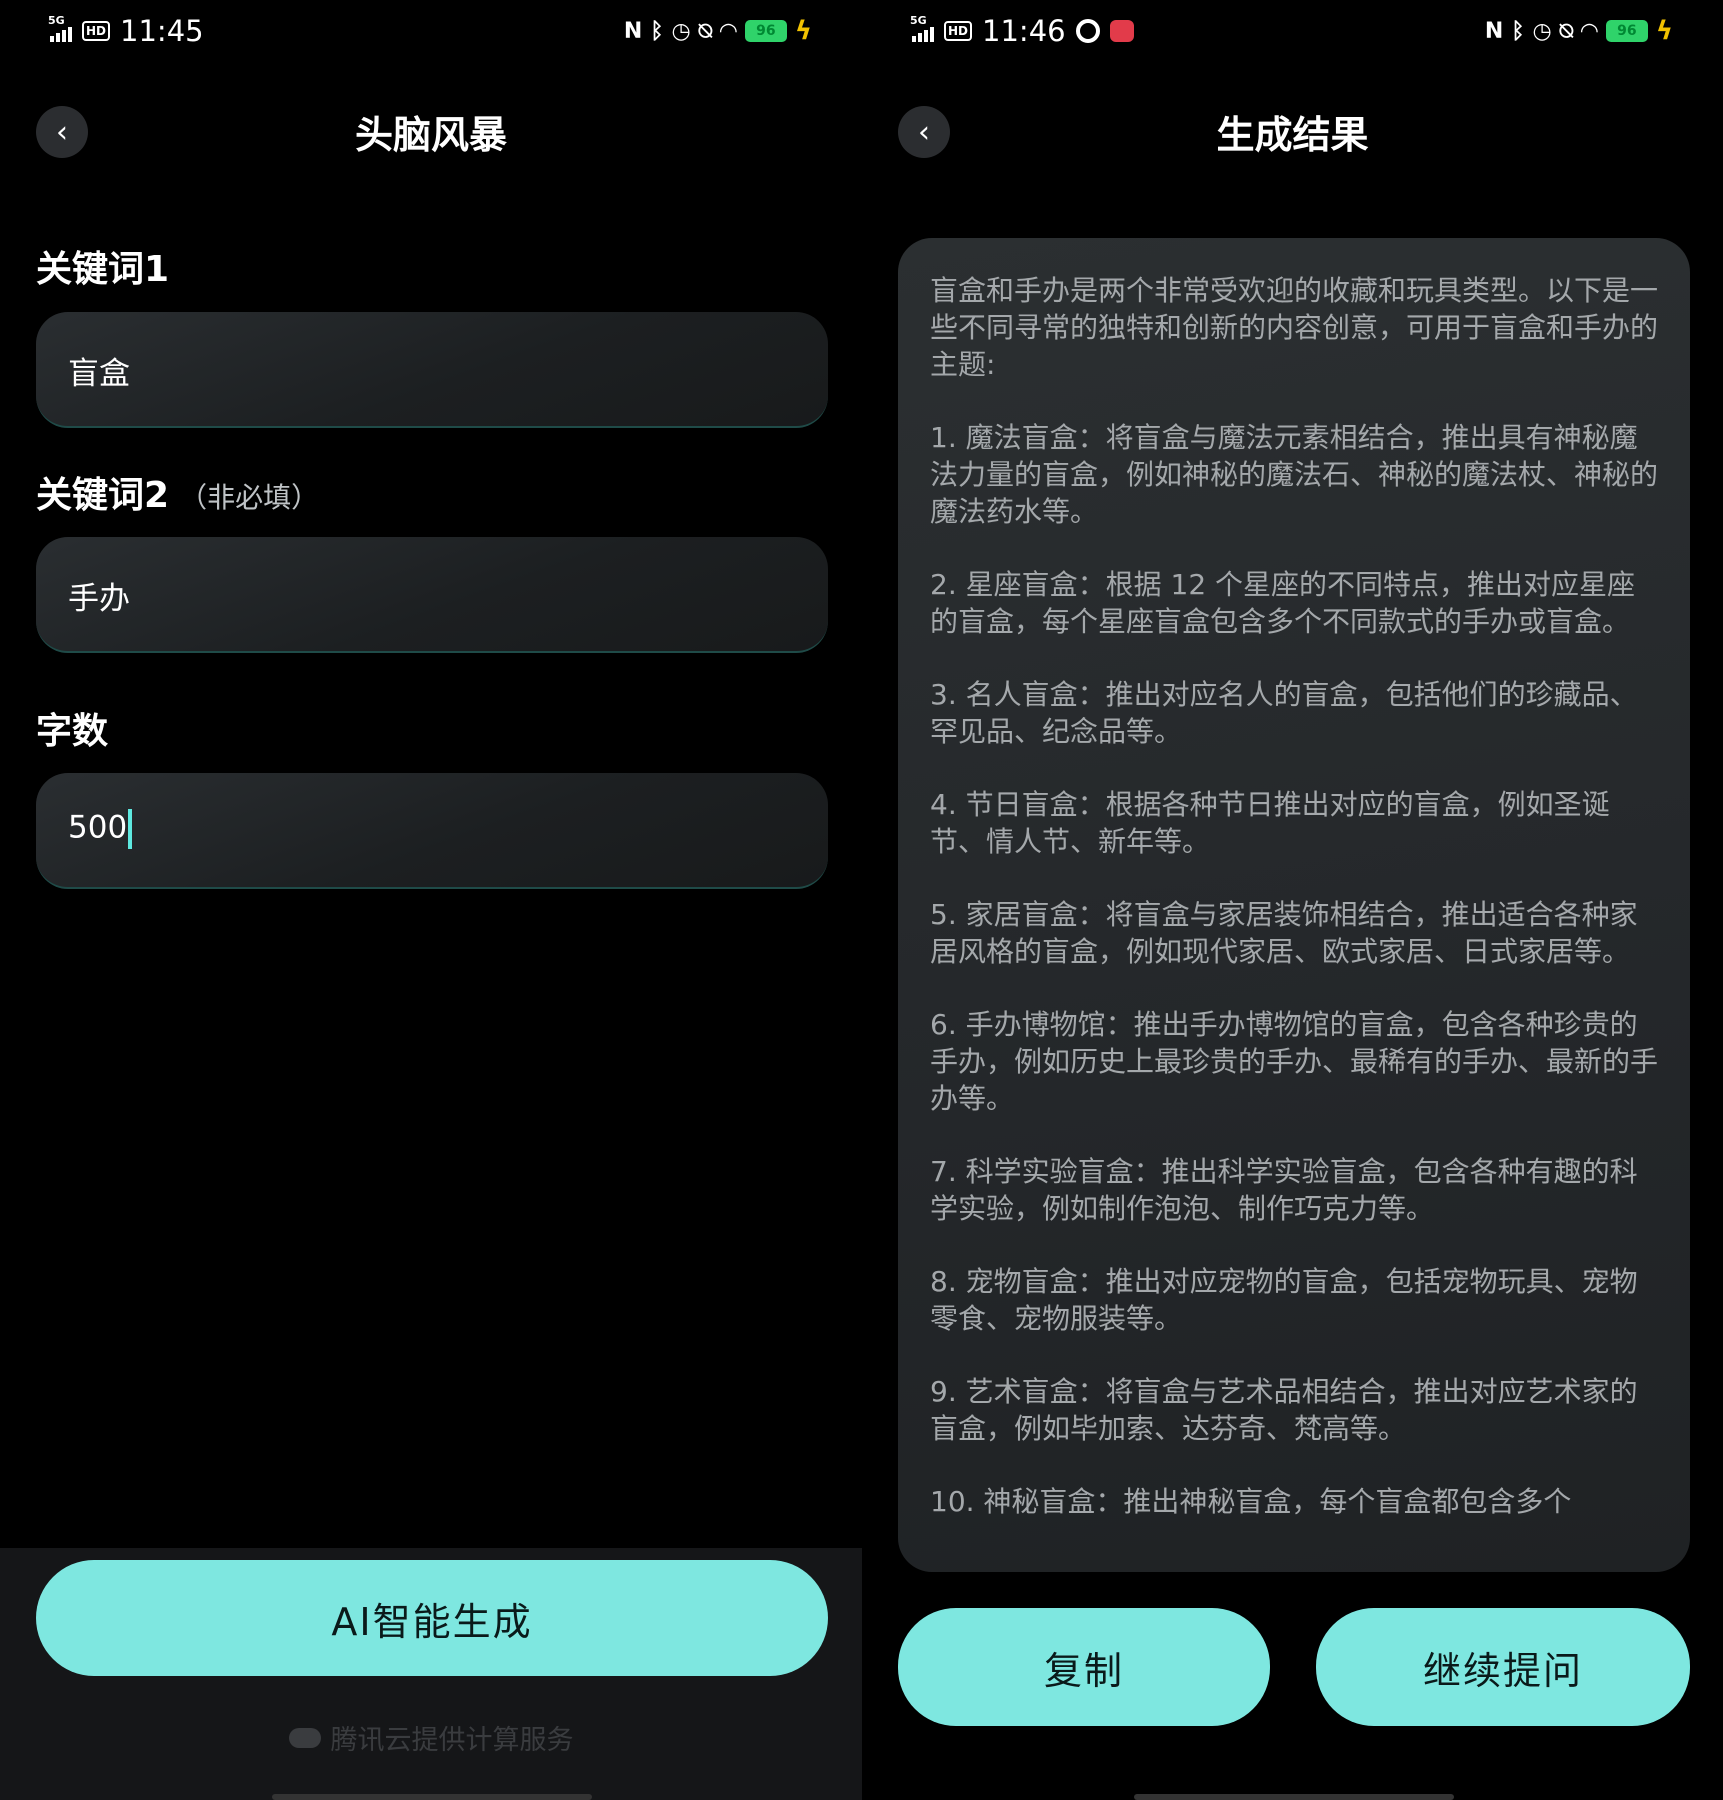 The height and width of the screenshot is (1800, 1723). What do you see at coordinates (103, 269) in the screenshot?
I see `keyword1-label: 关键词1` at bounding box center [103, 269].